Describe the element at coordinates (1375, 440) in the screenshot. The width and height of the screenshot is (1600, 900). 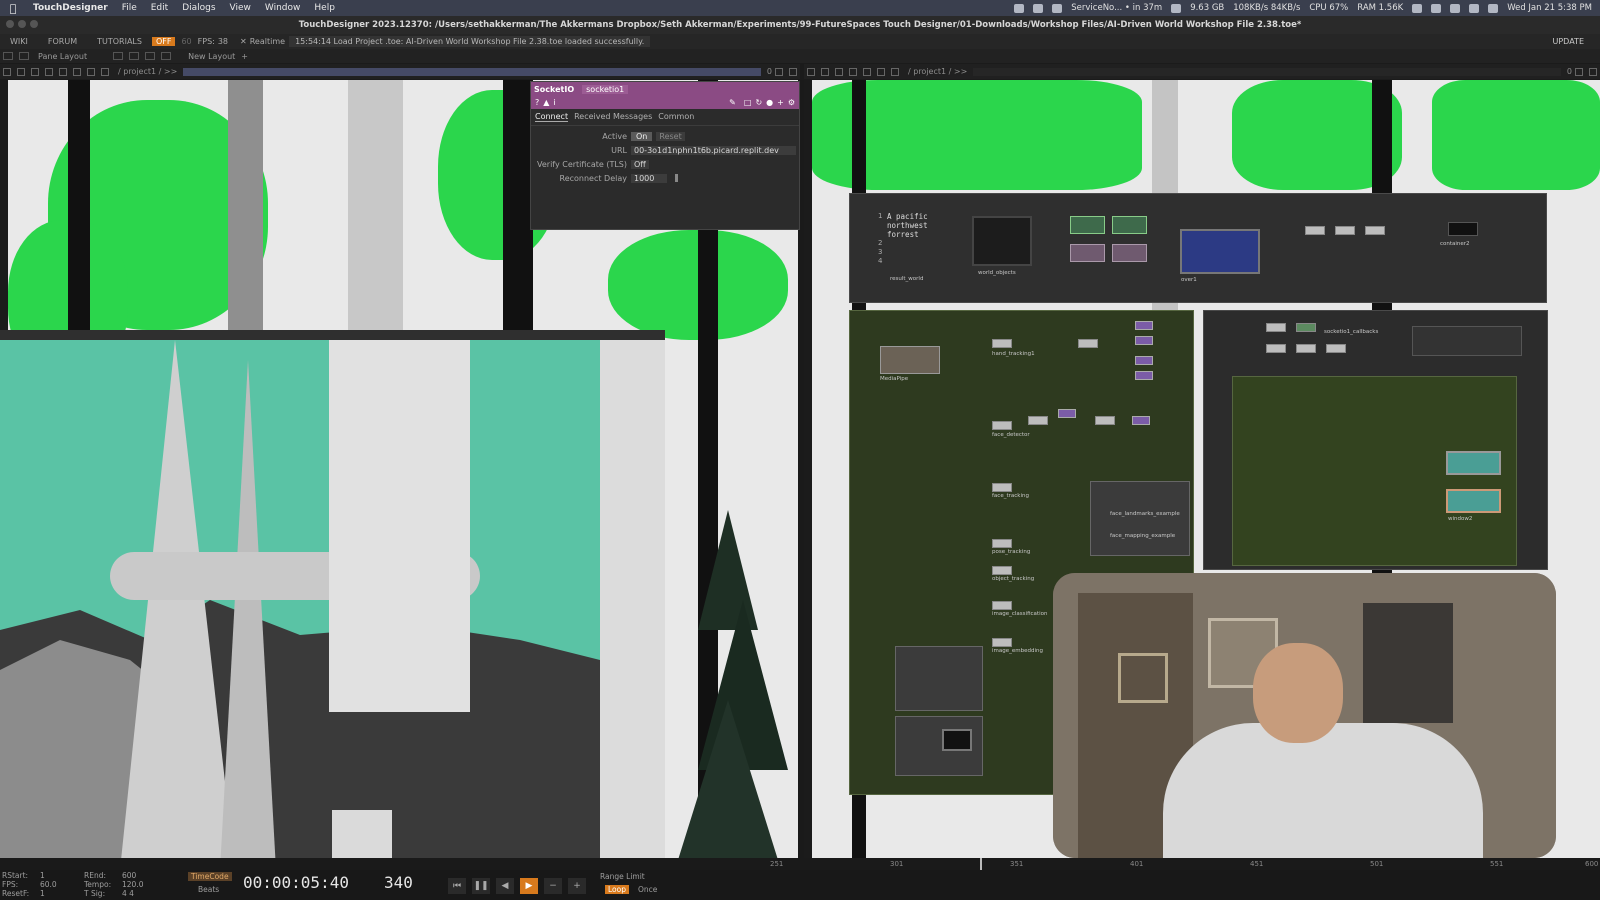
I see `network-callbacks-group: socketio1_callbacks window2` at that location.